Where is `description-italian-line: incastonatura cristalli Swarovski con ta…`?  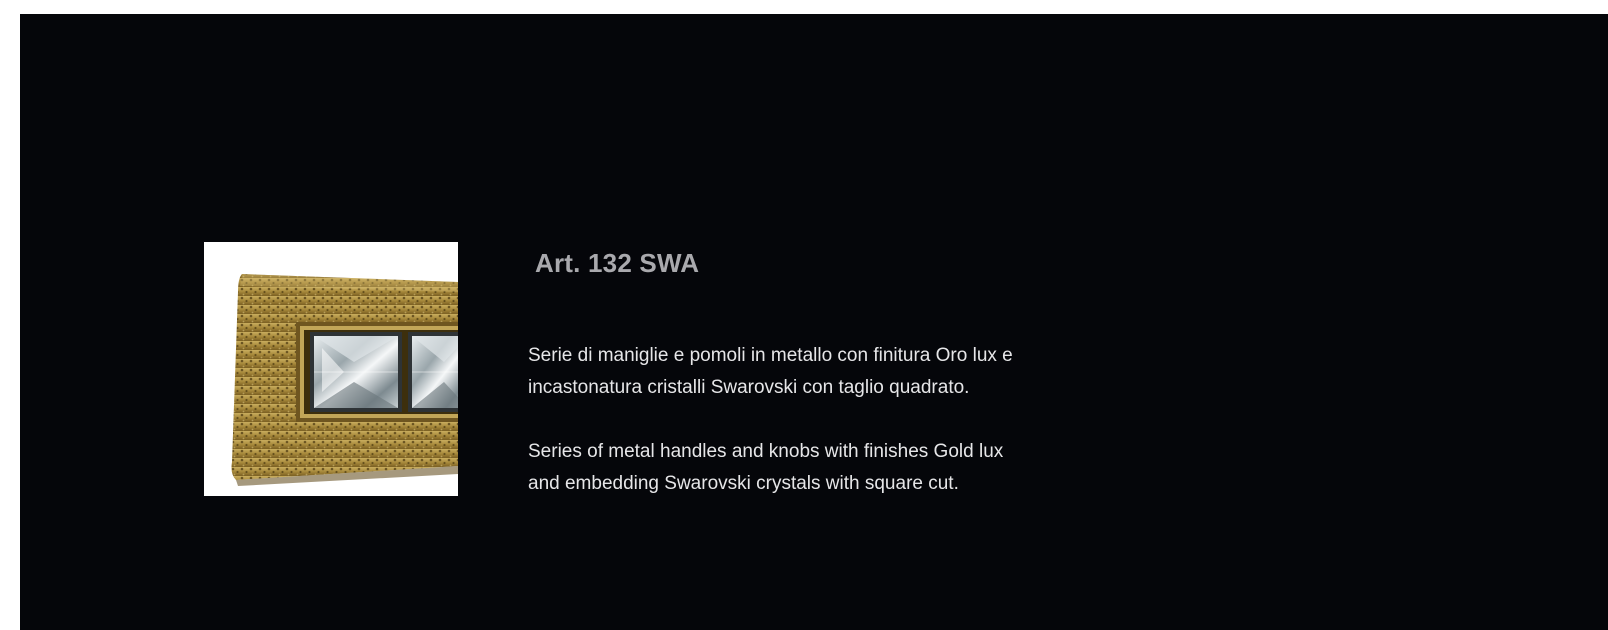 description-italian-line: incastonatura cristalli Swarovski con ta… is located at coordinates (749, 387).